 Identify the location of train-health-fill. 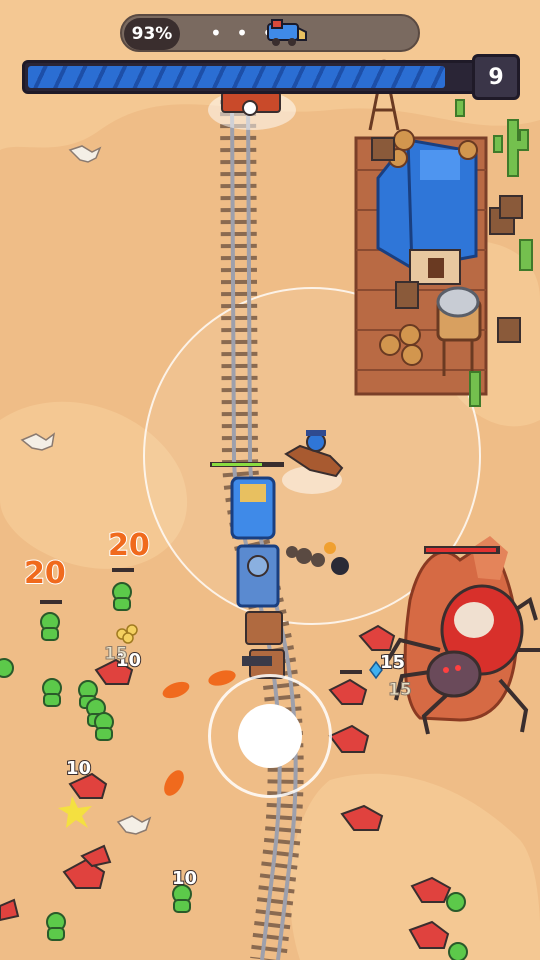
(236, 77).